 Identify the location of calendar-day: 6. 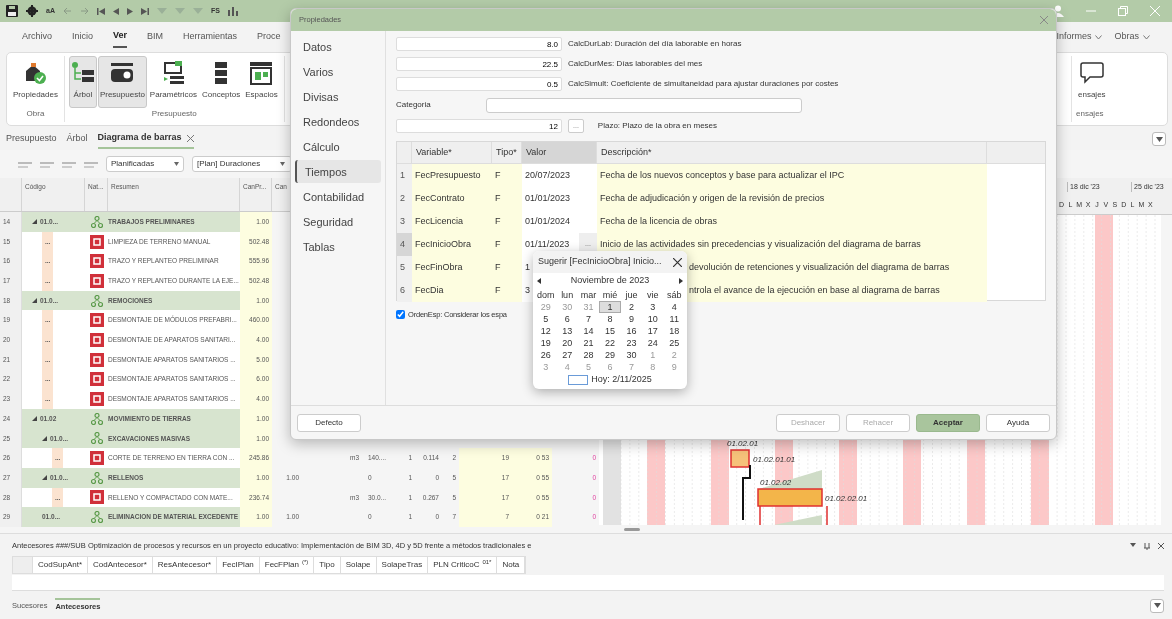
(567, 319).